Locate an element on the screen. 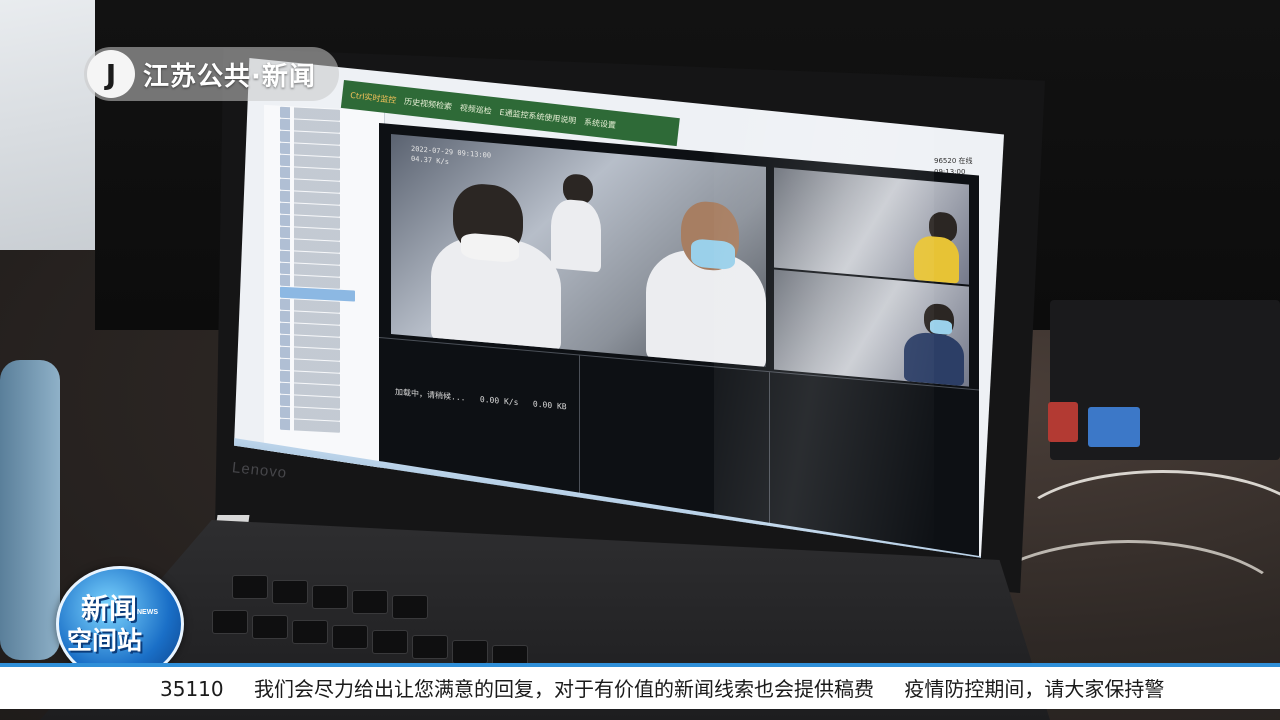 This screenshot has height=720, width=1280. channel-logo: J 江苏公共·新闻 is located at coordinates (211, 74).